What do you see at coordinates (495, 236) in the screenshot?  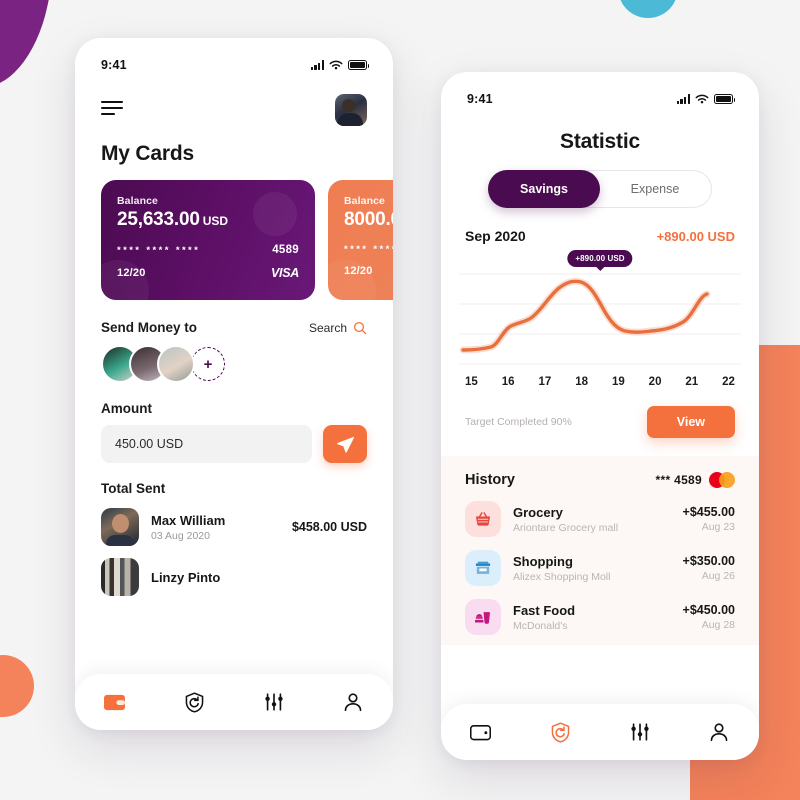 I see `chart-month-label: Sep 2020` at bounding box center [495, 236].